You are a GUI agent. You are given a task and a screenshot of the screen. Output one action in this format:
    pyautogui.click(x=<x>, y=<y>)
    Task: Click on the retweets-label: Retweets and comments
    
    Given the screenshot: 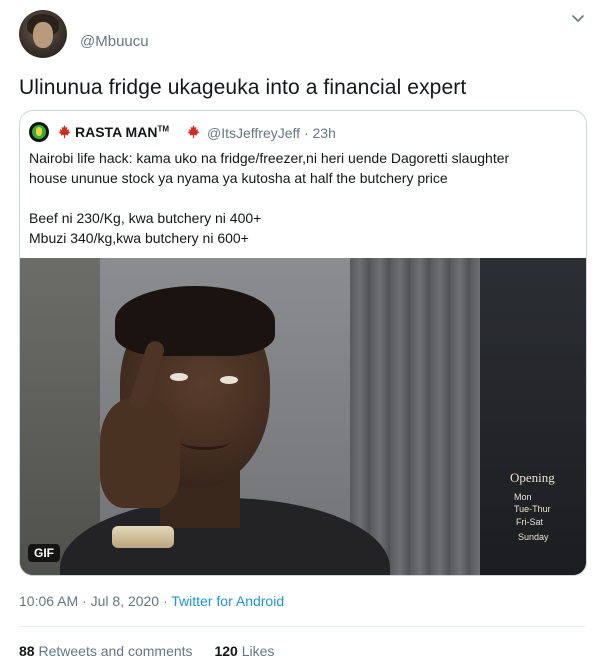 What is the action you would take?
    pyautogui.click(x=115, y=651)
    